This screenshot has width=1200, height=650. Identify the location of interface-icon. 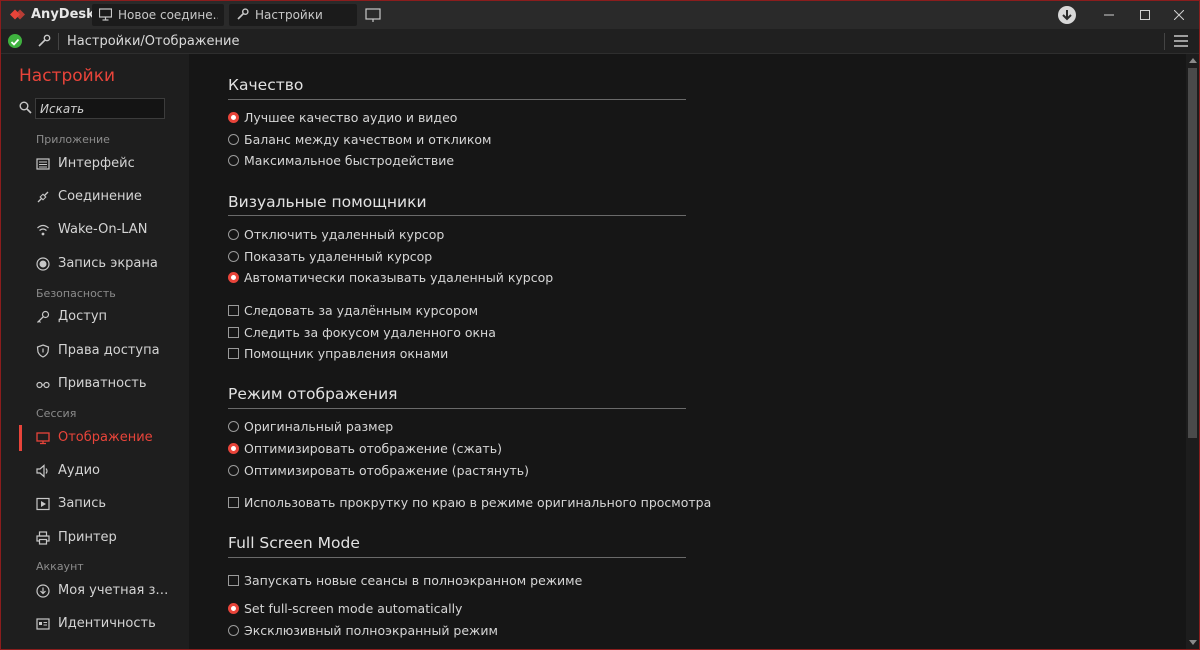
(43, 164).